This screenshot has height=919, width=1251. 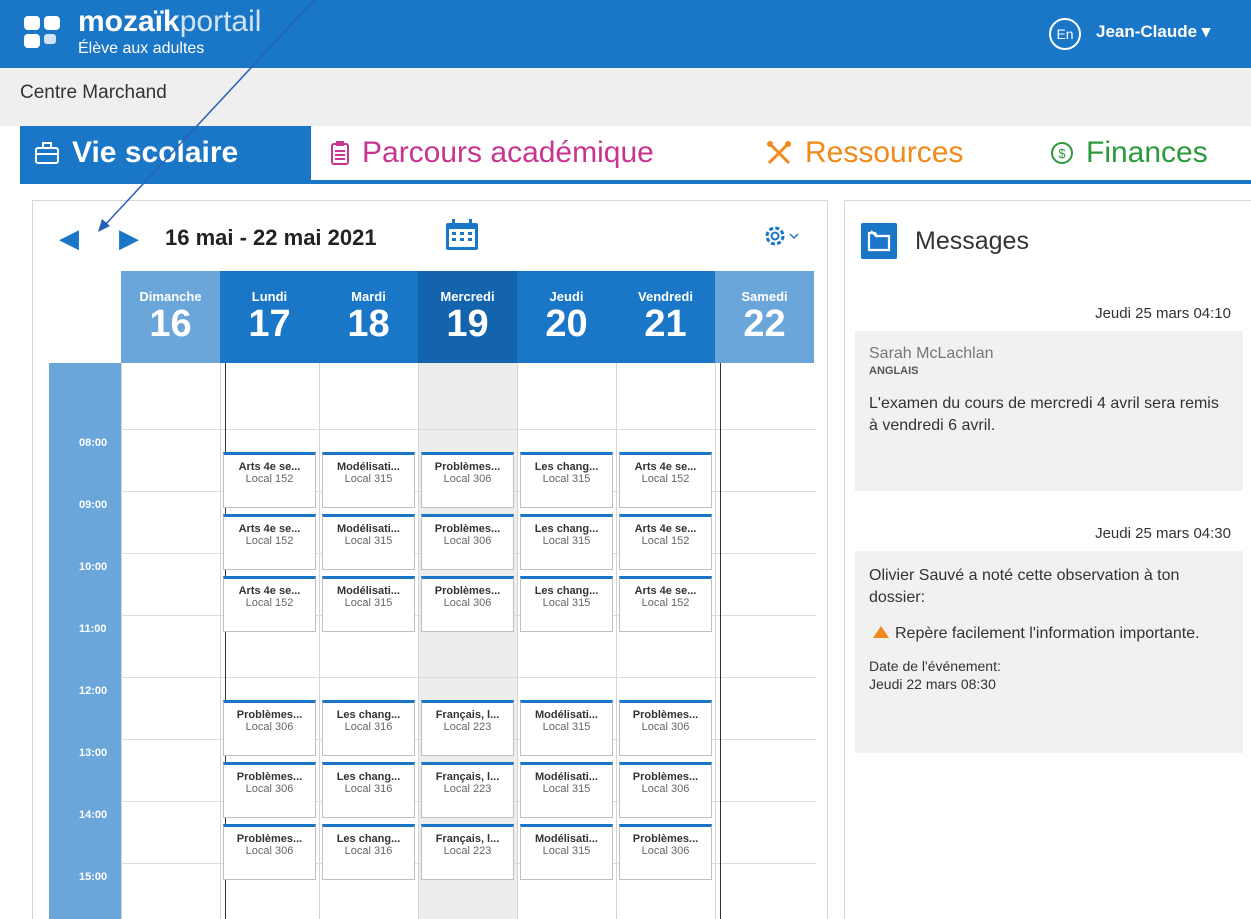 What do you see at coordinates (129, 238) in the screenshot?
I see `next-week-button: ▶` at bounding box center [129, 238].